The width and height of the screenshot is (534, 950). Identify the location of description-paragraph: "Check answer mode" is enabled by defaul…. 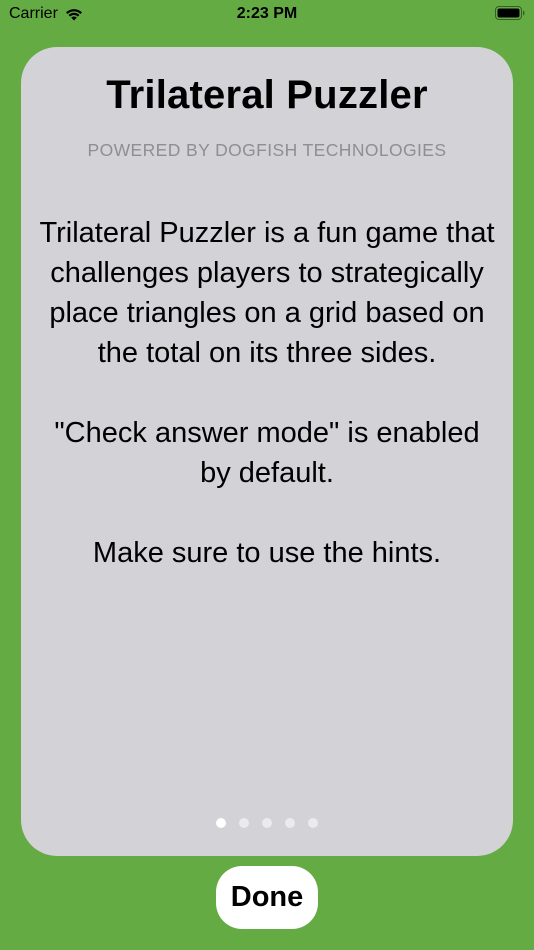
(267, 453).